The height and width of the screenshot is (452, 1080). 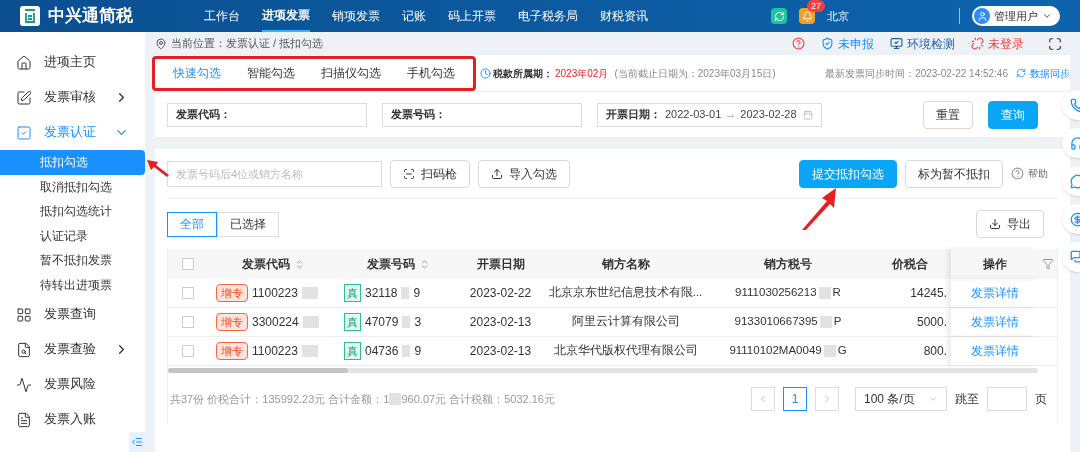 I want to click on bell-icon, so click(x=807, y=16).